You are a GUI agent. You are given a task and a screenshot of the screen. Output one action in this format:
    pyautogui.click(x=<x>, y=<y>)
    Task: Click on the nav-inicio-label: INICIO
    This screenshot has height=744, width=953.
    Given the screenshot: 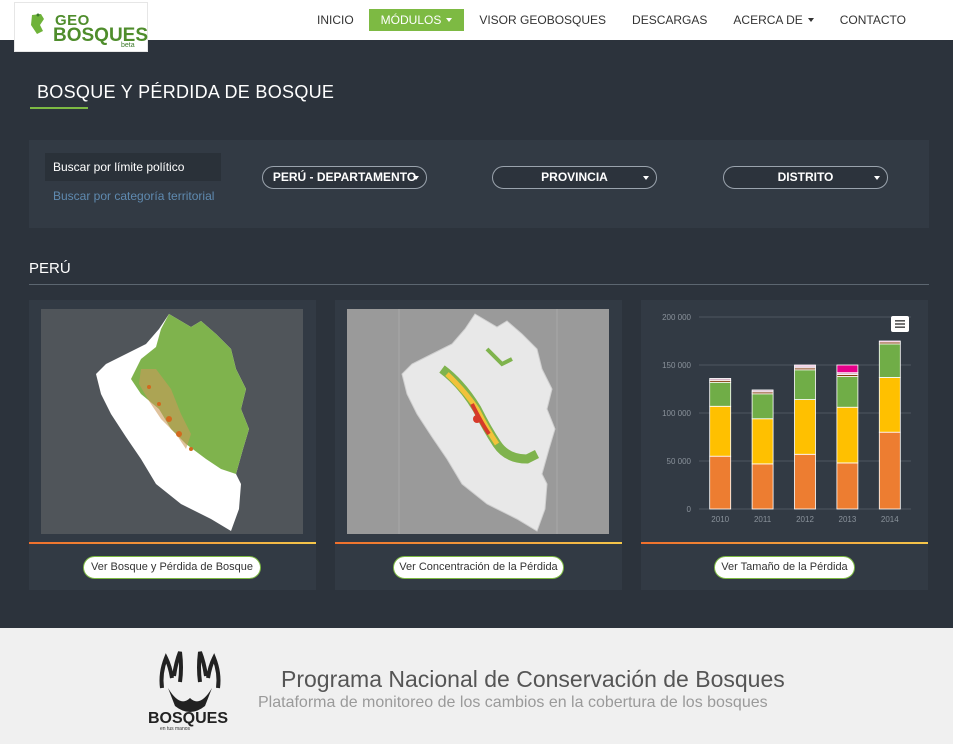 What is the action you would take?
    pyautogui.click(x=335, y=20)
    